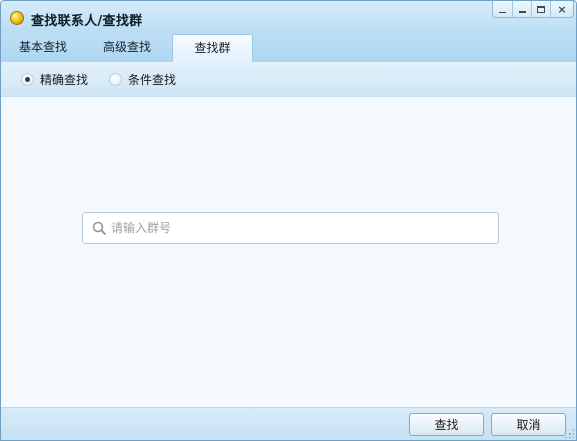 This screenshot has height=441, width=577. What do you see at coordinates (502, 12) in the screenshot?
I see `menu-icon` at bounding box center [502, 12].